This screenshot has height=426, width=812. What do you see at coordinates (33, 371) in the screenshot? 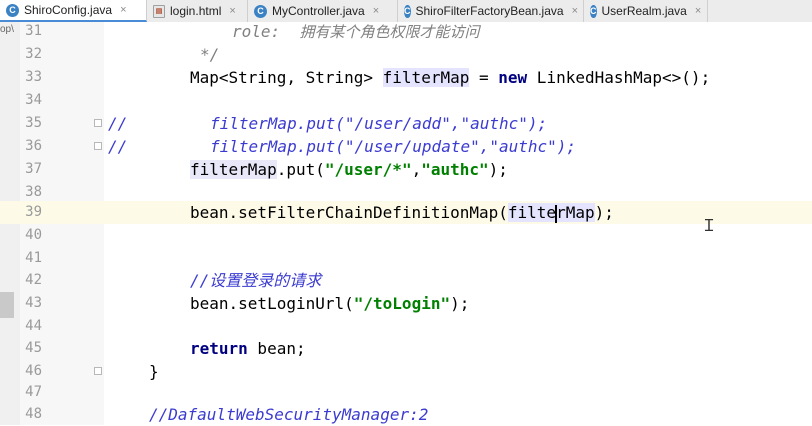
I see `line-number: 46` at bounding box center [33, 371].